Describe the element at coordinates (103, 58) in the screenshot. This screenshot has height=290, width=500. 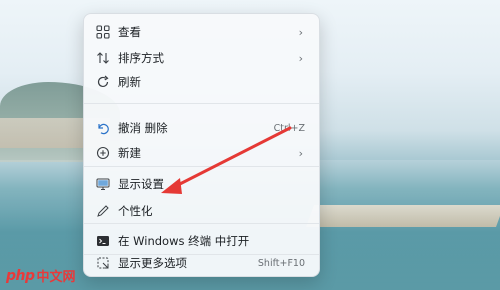
I see `sort-icon` at that location.